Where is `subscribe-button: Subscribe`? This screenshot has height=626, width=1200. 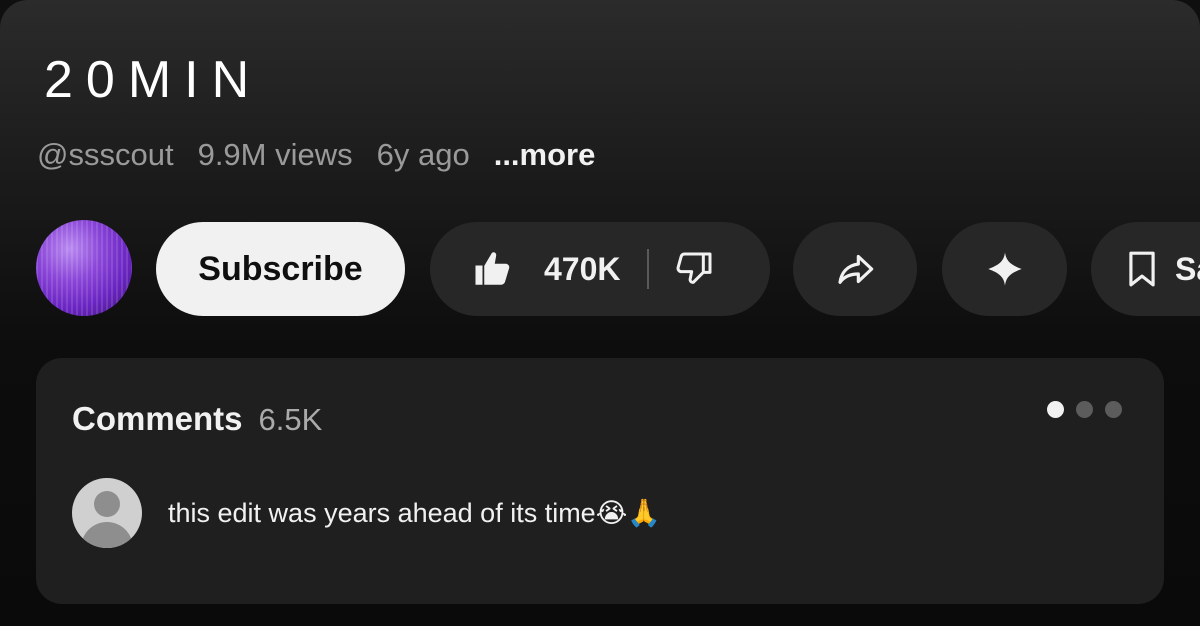
subscribe-button: Subscribe is located at coordinates (280, 269).